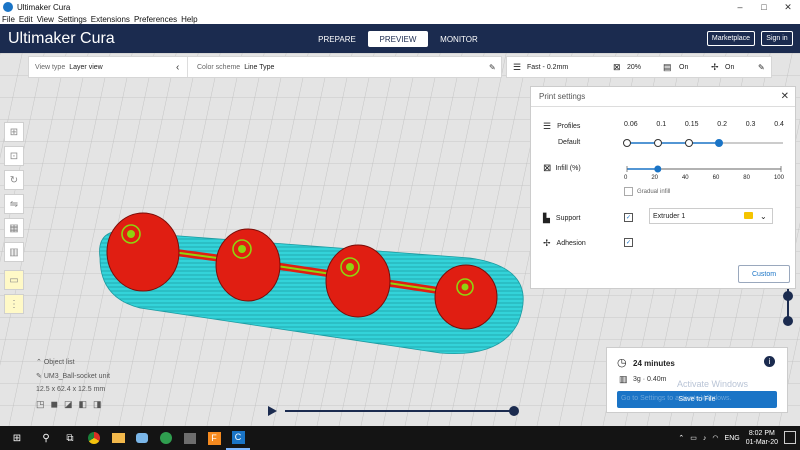  Describe the element at coordinates (142, 438) in the screenshot. I see `paint-icon` at that location.